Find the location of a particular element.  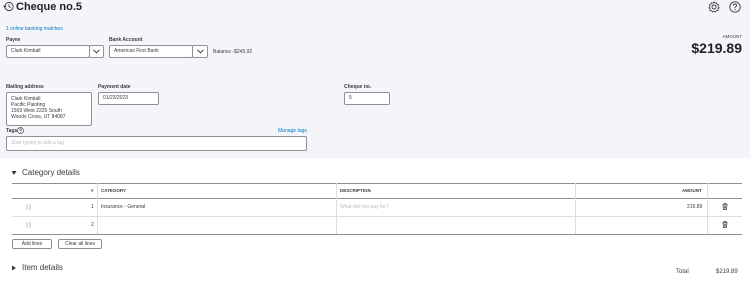

add-lines-button: Add lines is located at coordinates (32, 244).